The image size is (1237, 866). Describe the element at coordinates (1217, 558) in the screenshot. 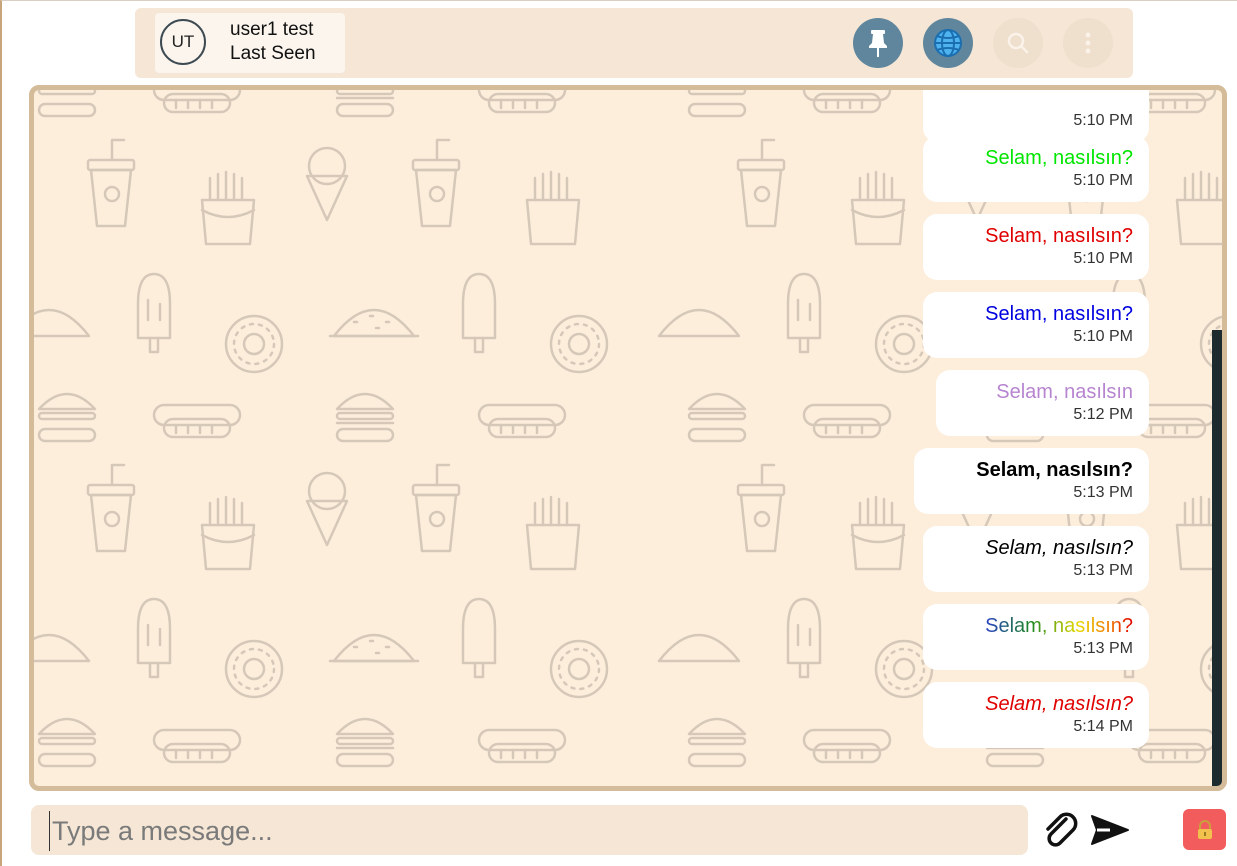

I see `scrollbar-thumb` at that location.